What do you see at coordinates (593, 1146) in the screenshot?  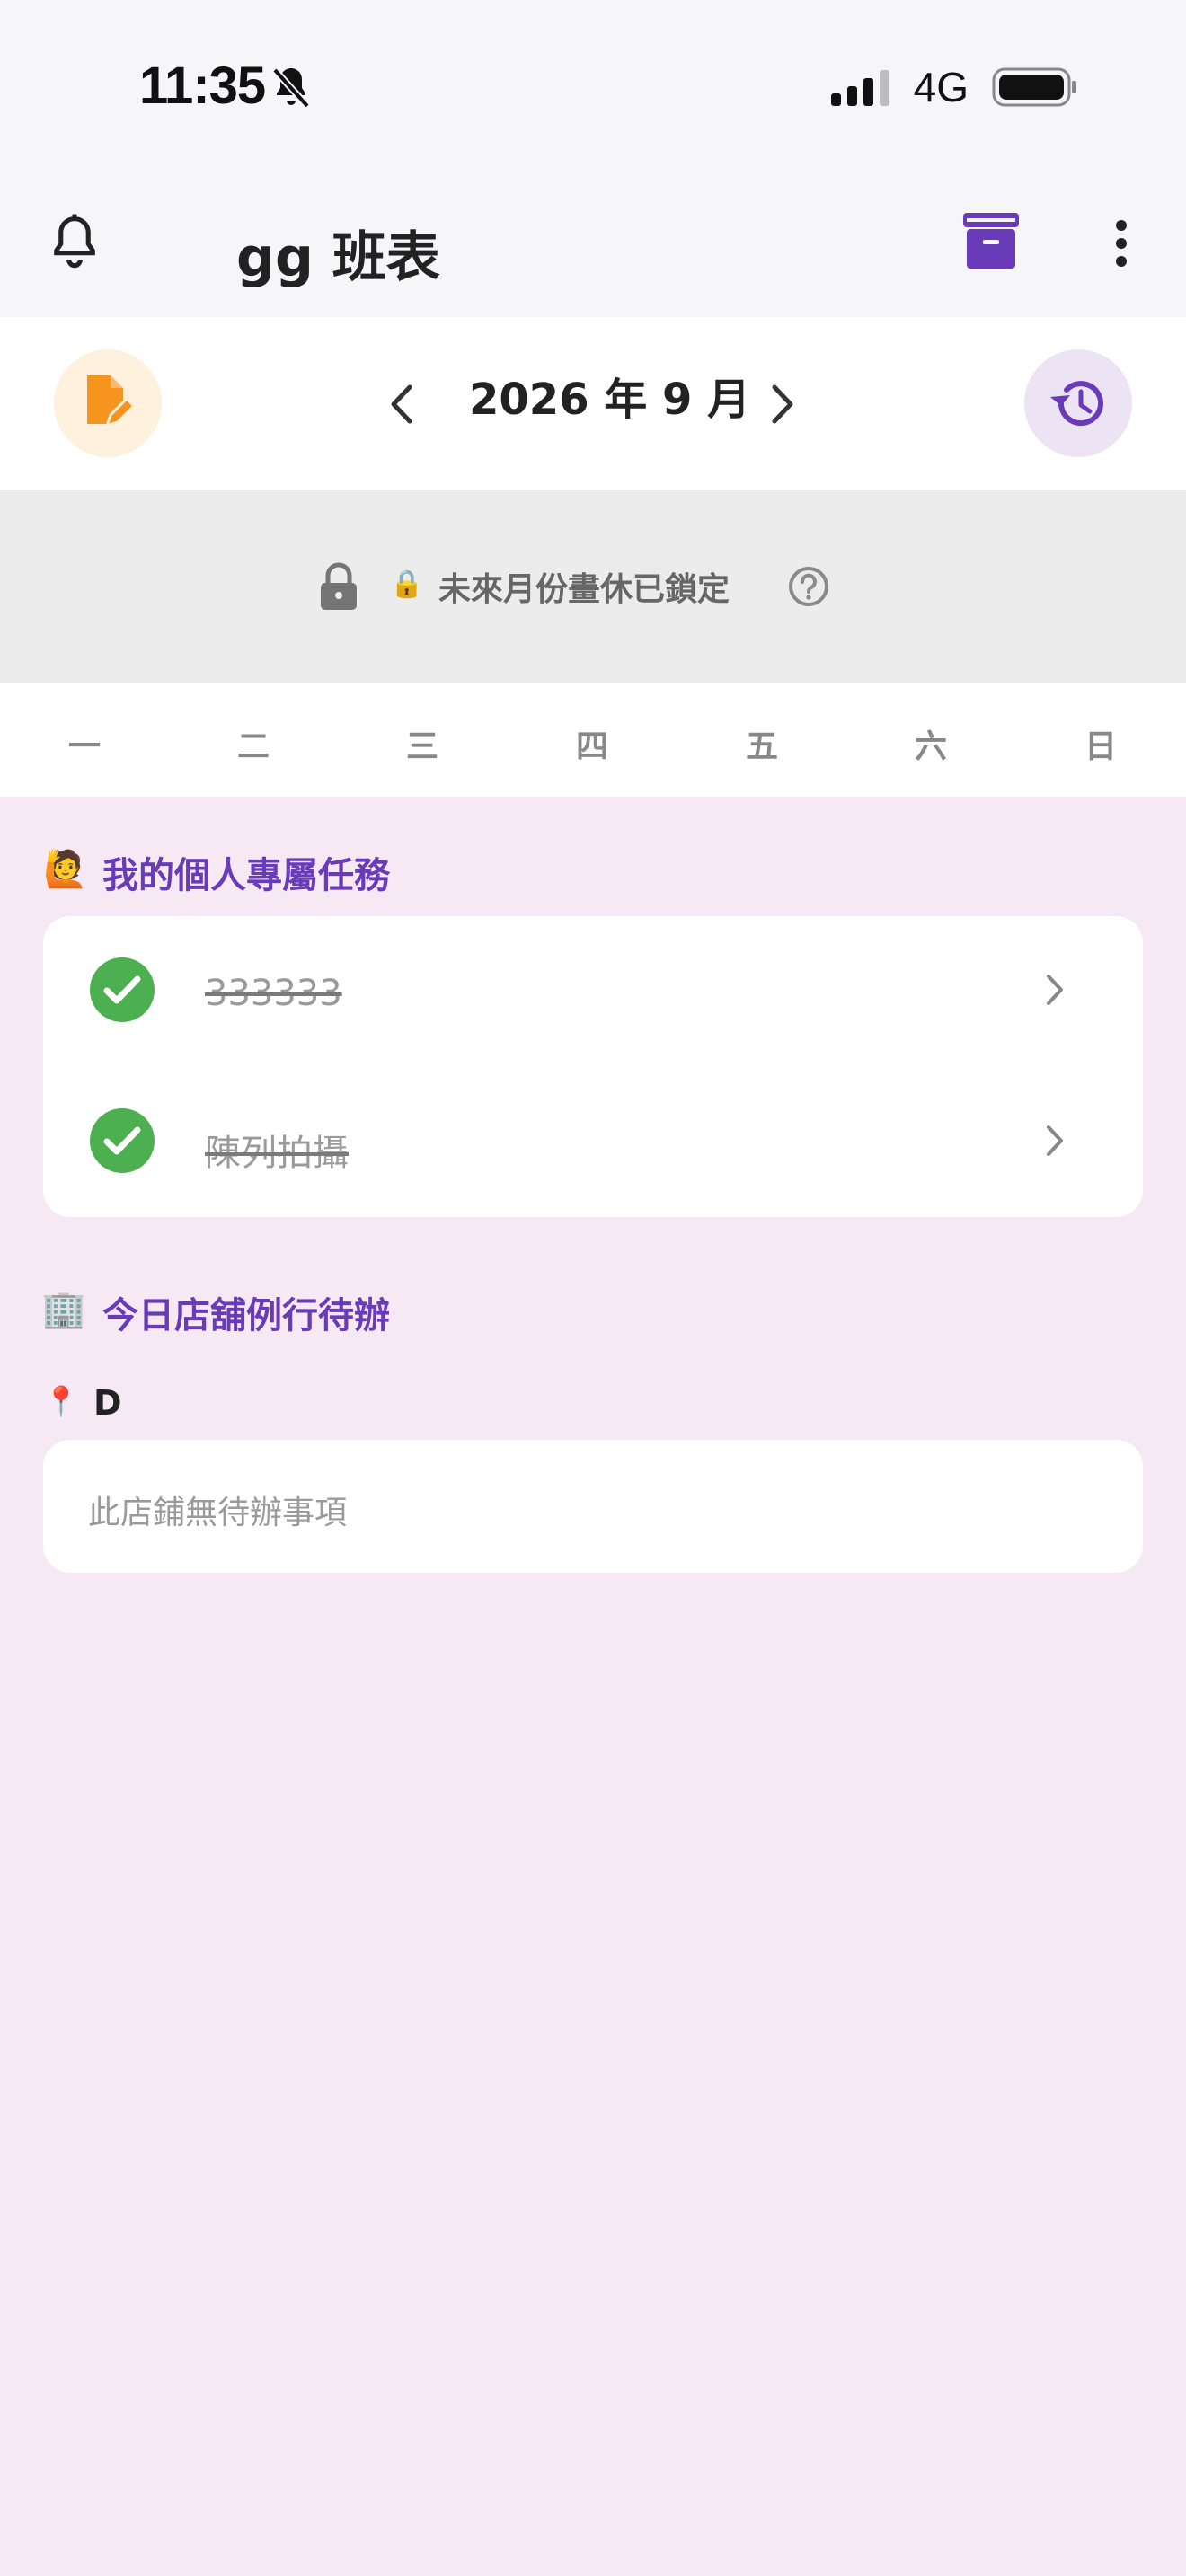 I see `task-row: 陳列拍攝` at bounding box center [593, 1146].